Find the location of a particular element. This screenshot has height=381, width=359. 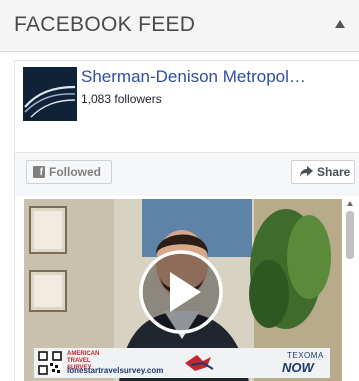

page-logo is located at coordinates (50, 94).